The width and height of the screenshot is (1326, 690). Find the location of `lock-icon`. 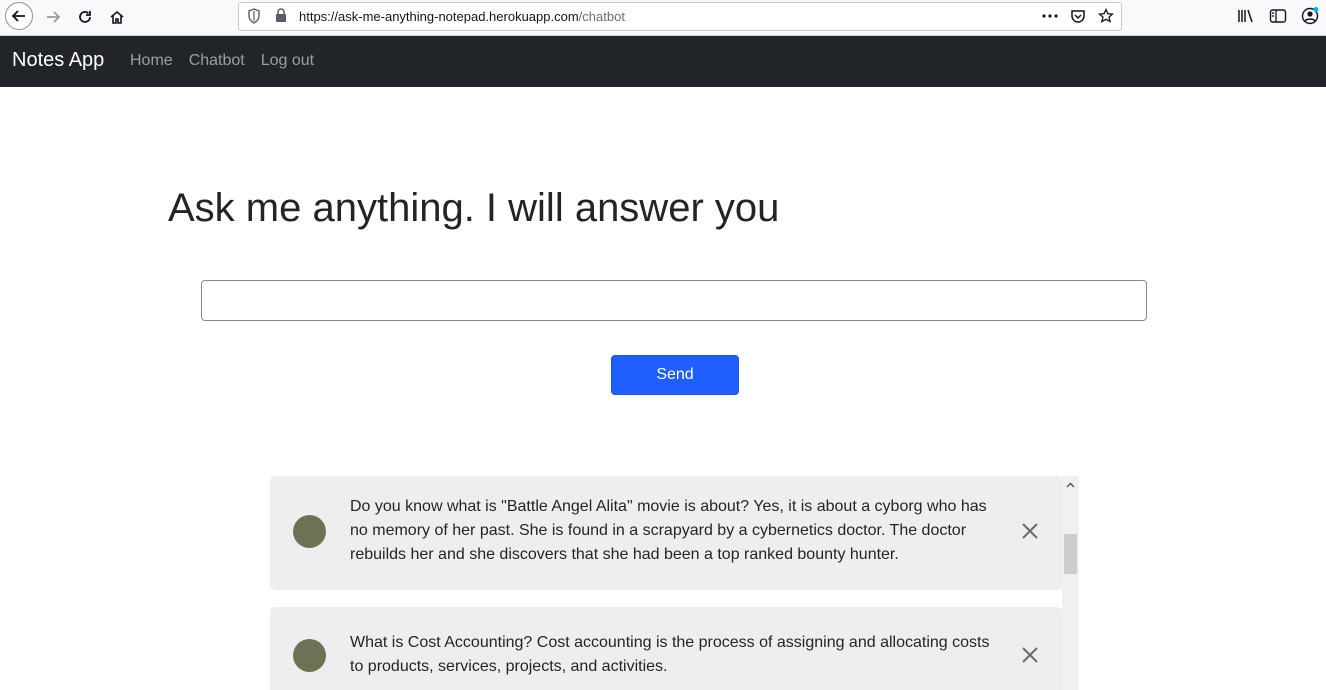

lock-icon is located at coordinates (281, 18).